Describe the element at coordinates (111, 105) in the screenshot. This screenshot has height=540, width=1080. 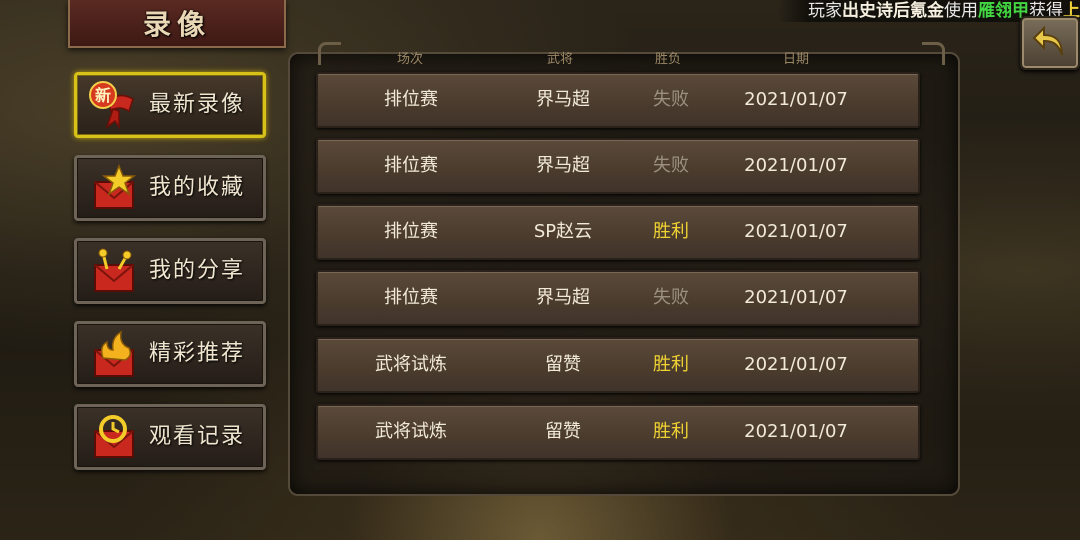
I see `new-ribbon-icon: 新` at that location.